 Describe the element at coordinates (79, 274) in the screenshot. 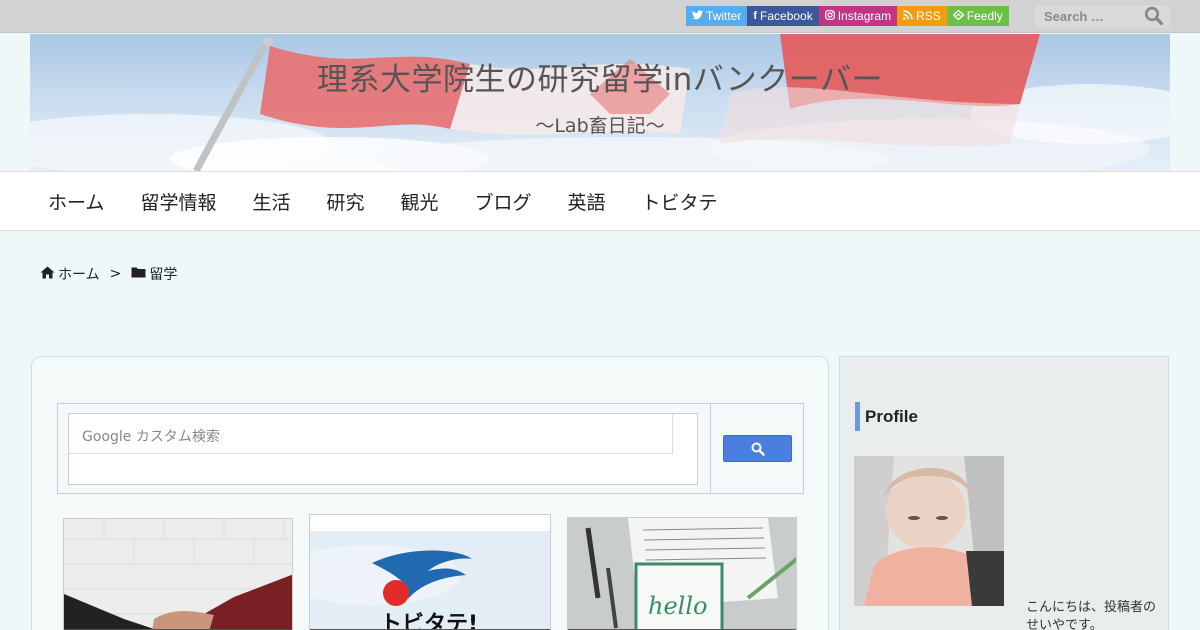

I see `breadcrumb-home: ホーム` at that location.